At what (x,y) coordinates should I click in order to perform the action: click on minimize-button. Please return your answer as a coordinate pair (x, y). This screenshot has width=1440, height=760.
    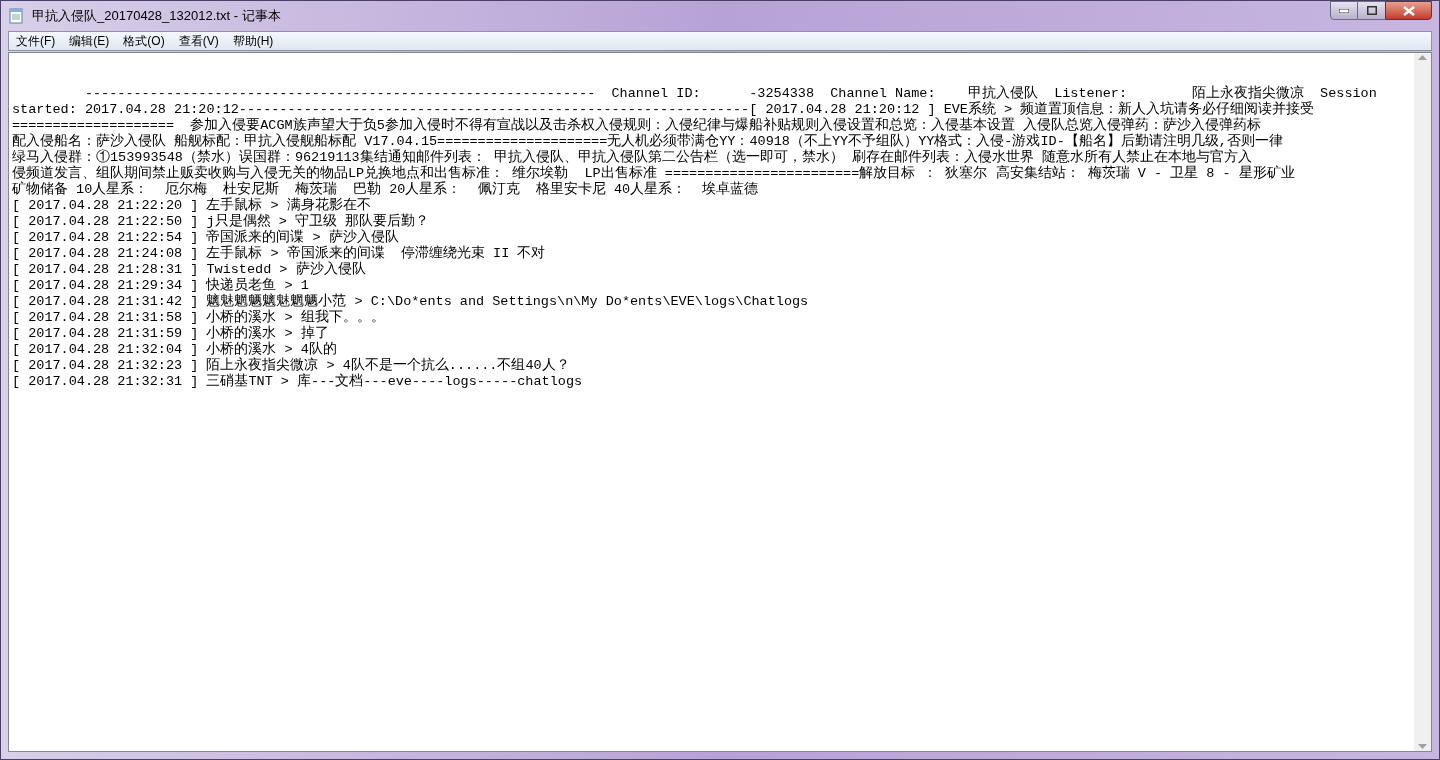
    Looking at the image, I should click on (1344, 10).